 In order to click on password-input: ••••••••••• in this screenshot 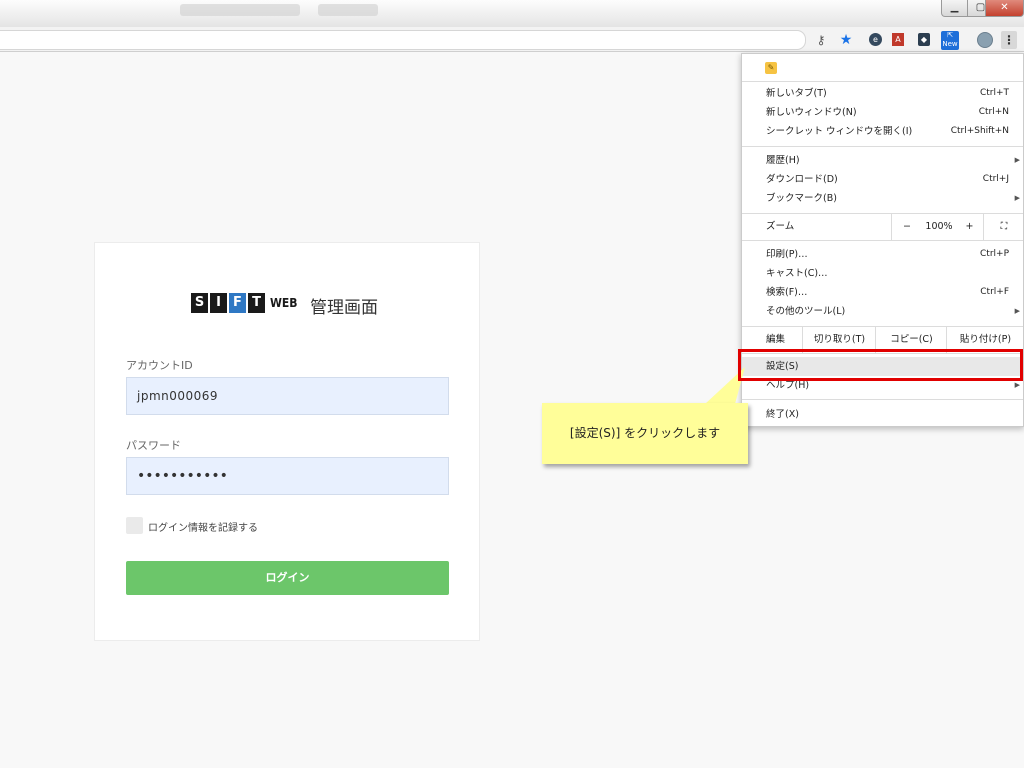, I will do `click(287, 476)`.